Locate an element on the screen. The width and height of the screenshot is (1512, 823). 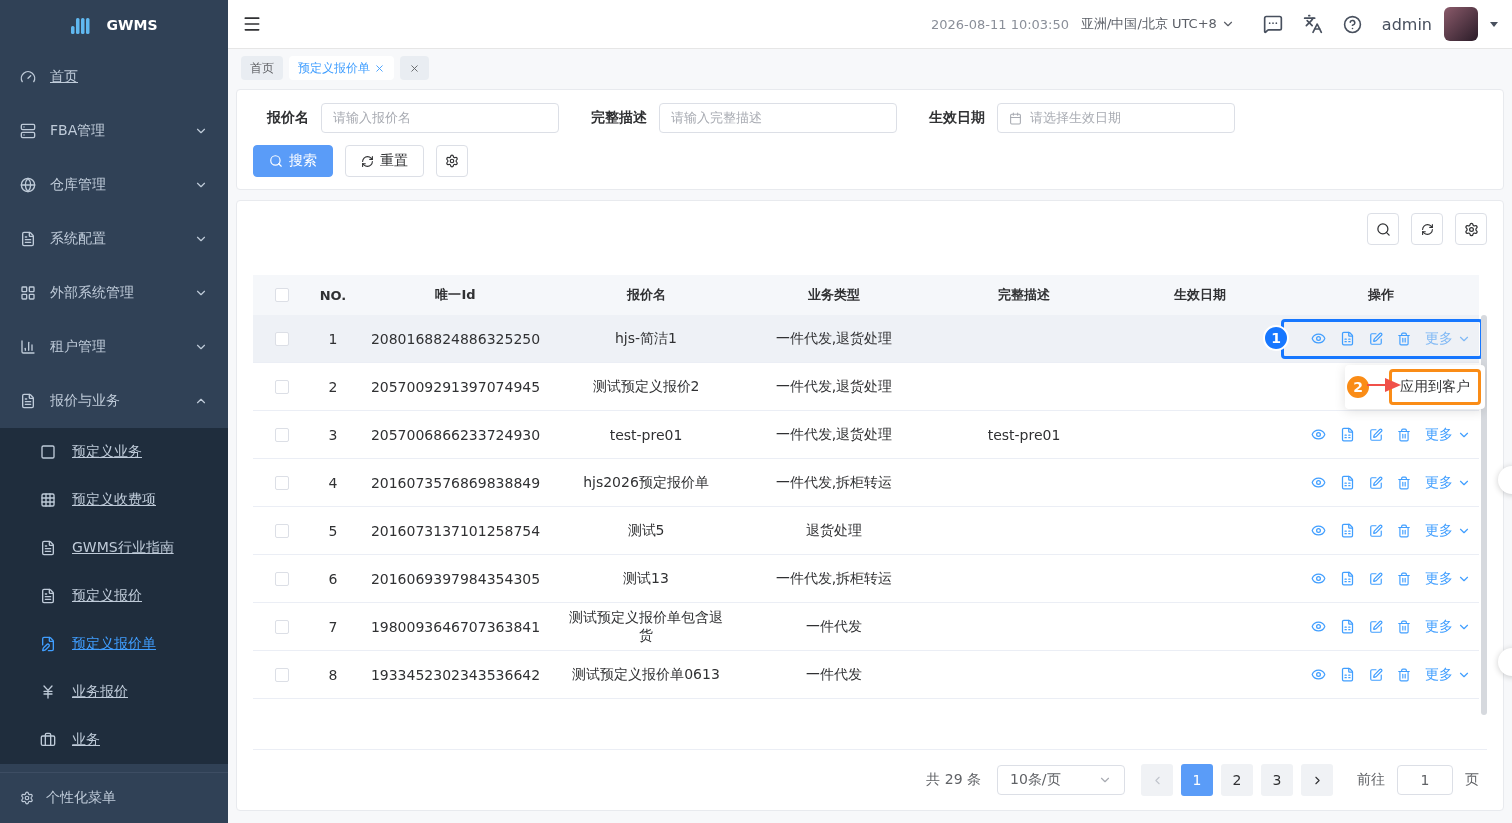
step-badge: 2 is located at coordinates (1358, 387).